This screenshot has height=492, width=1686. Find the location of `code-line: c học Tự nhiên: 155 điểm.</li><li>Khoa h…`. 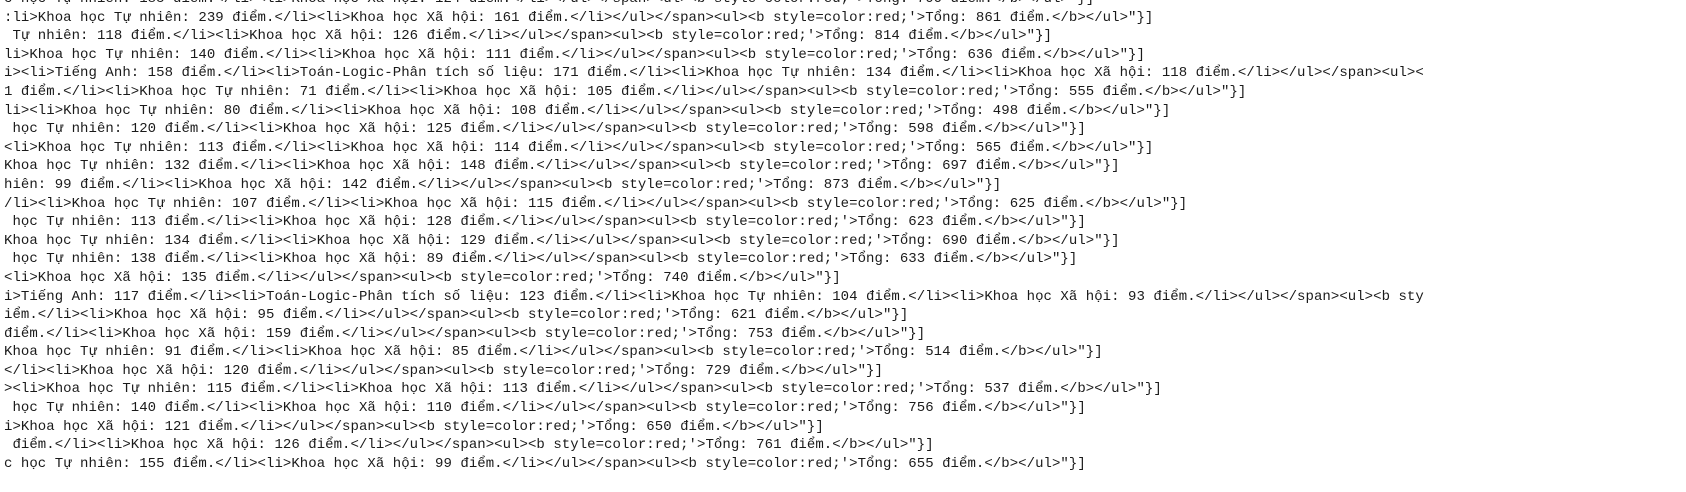

code-line: c học Tự nhiên: 155 điểm.</li><li>Khoa h… is located at coordinates (714, 464).